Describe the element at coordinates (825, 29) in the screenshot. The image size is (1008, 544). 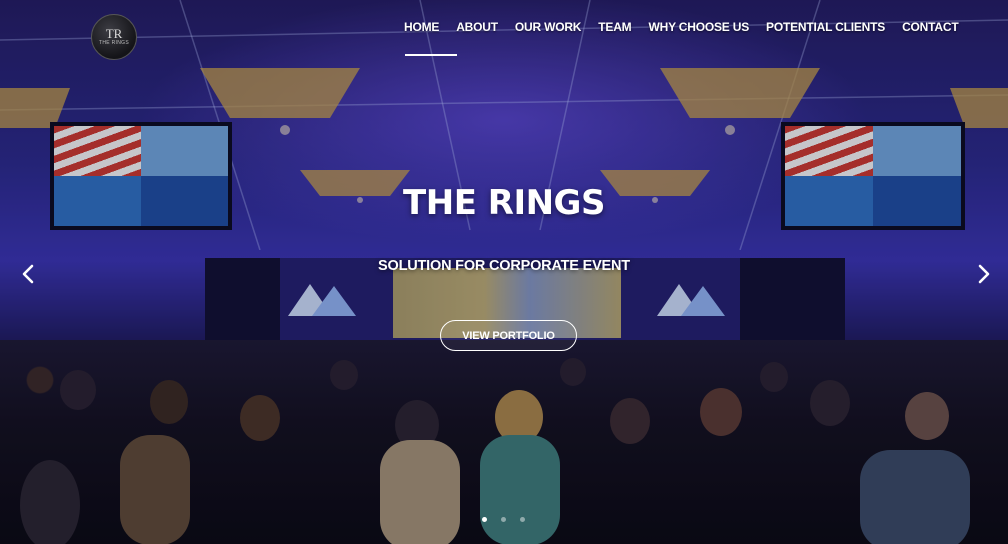
I see `nav-item-potential-clients: POTENTIAL CLIENTS` at that location.